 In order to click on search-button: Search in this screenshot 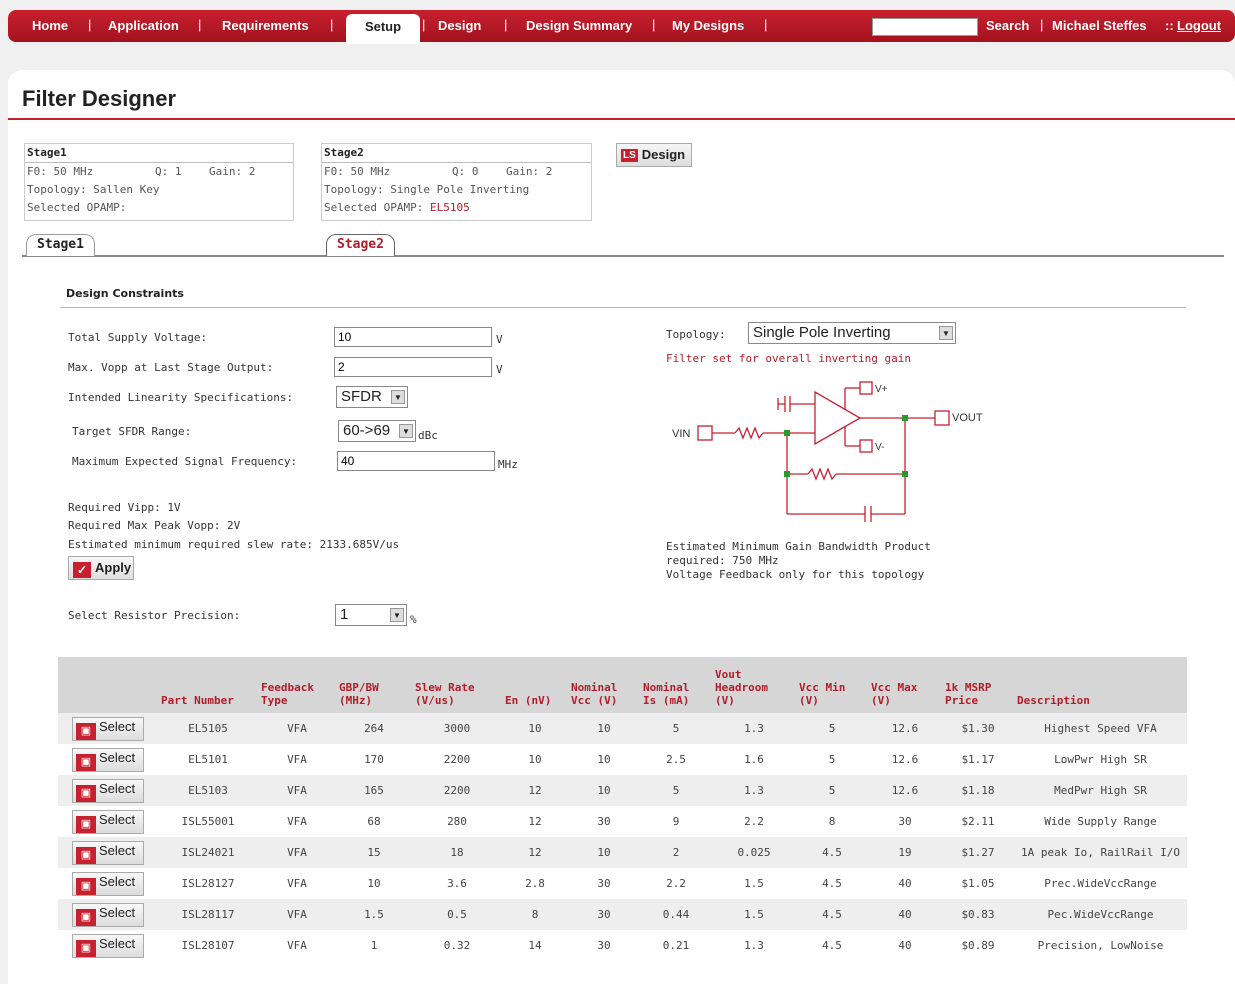, I will do `click(1007, 25)`.